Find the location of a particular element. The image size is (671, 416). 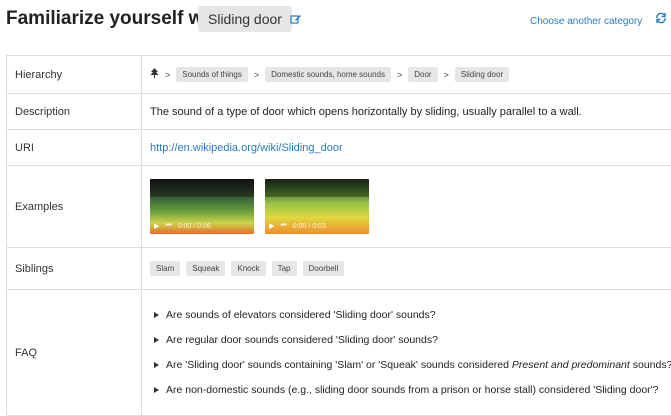

row-label: Examples is located at coordinates (74, 207).